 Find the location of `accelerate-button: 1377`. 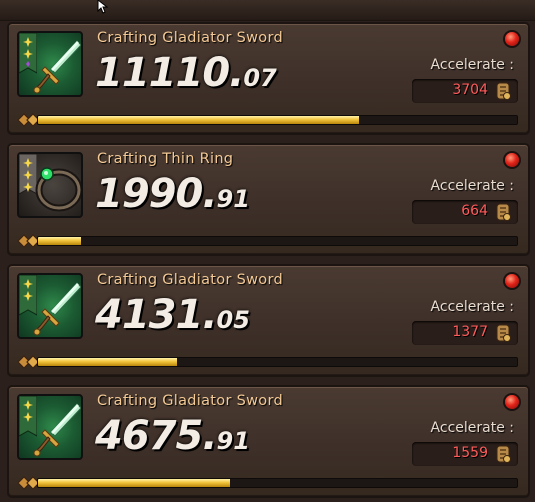

accelerate-button: 1377 is located at coordinates (465, 333).